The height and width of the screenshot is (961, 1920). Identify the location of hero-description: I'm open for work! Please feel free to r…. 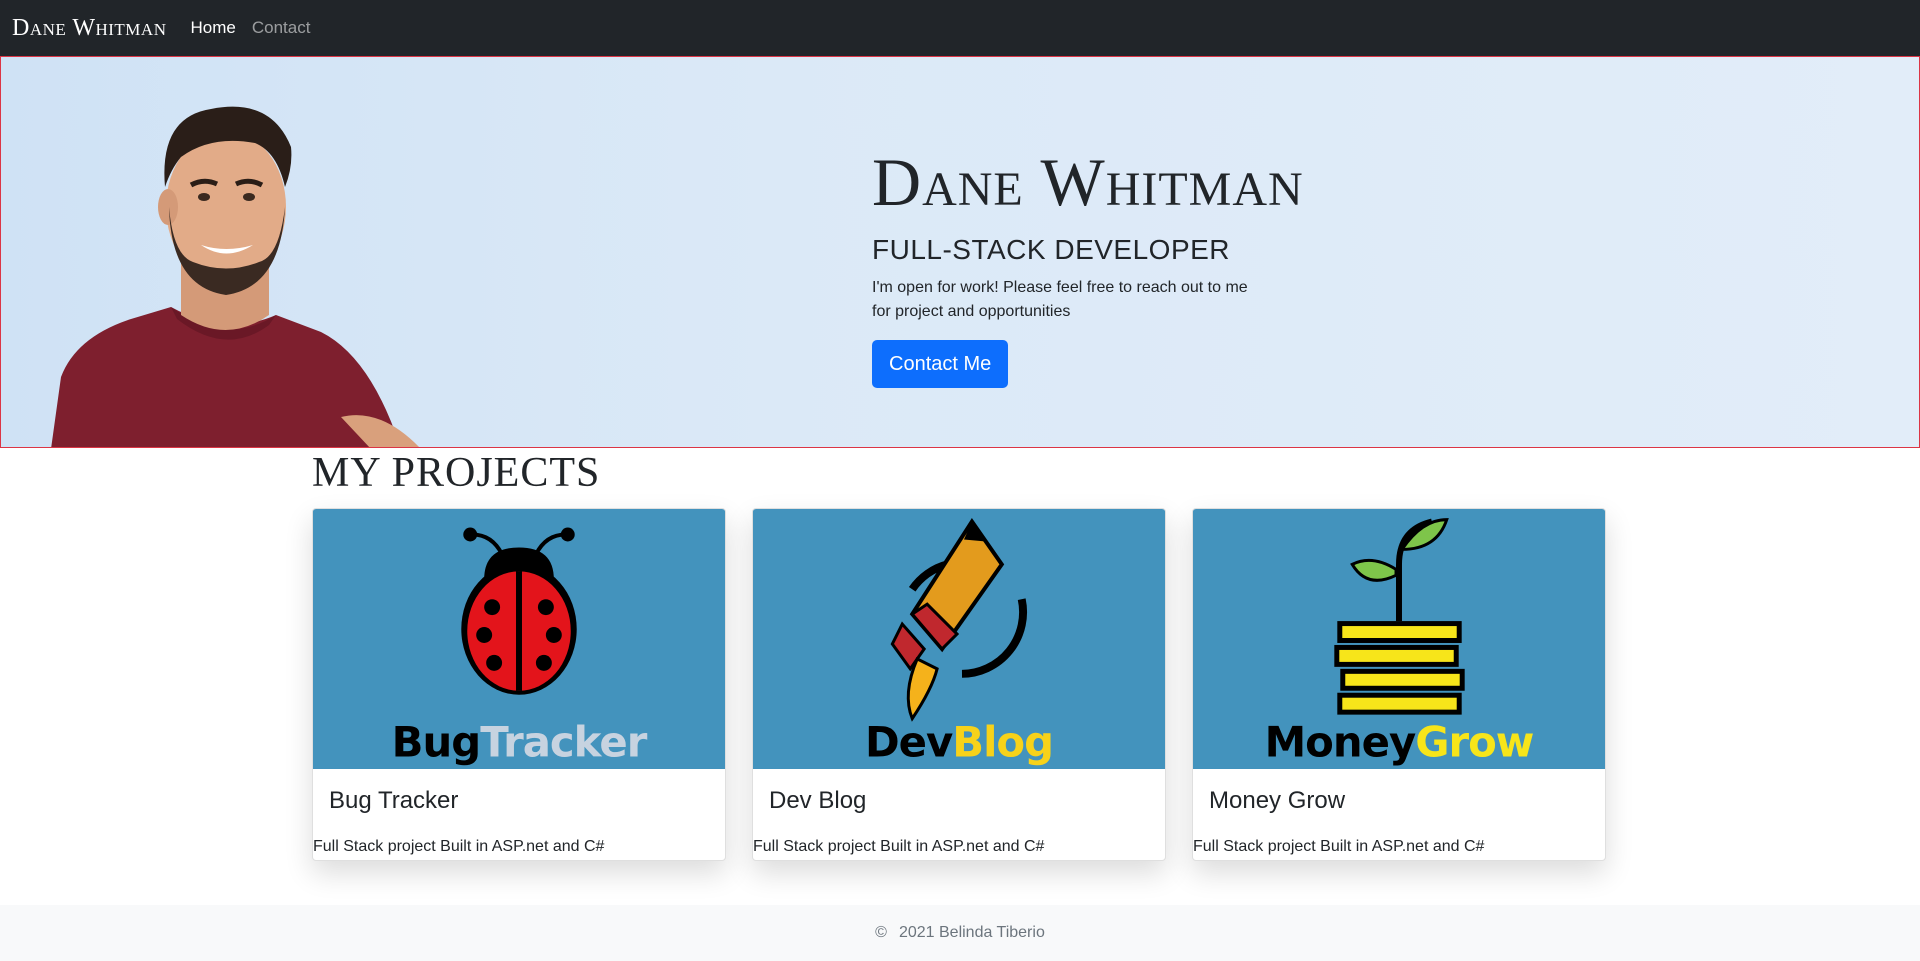
(1060, 299).